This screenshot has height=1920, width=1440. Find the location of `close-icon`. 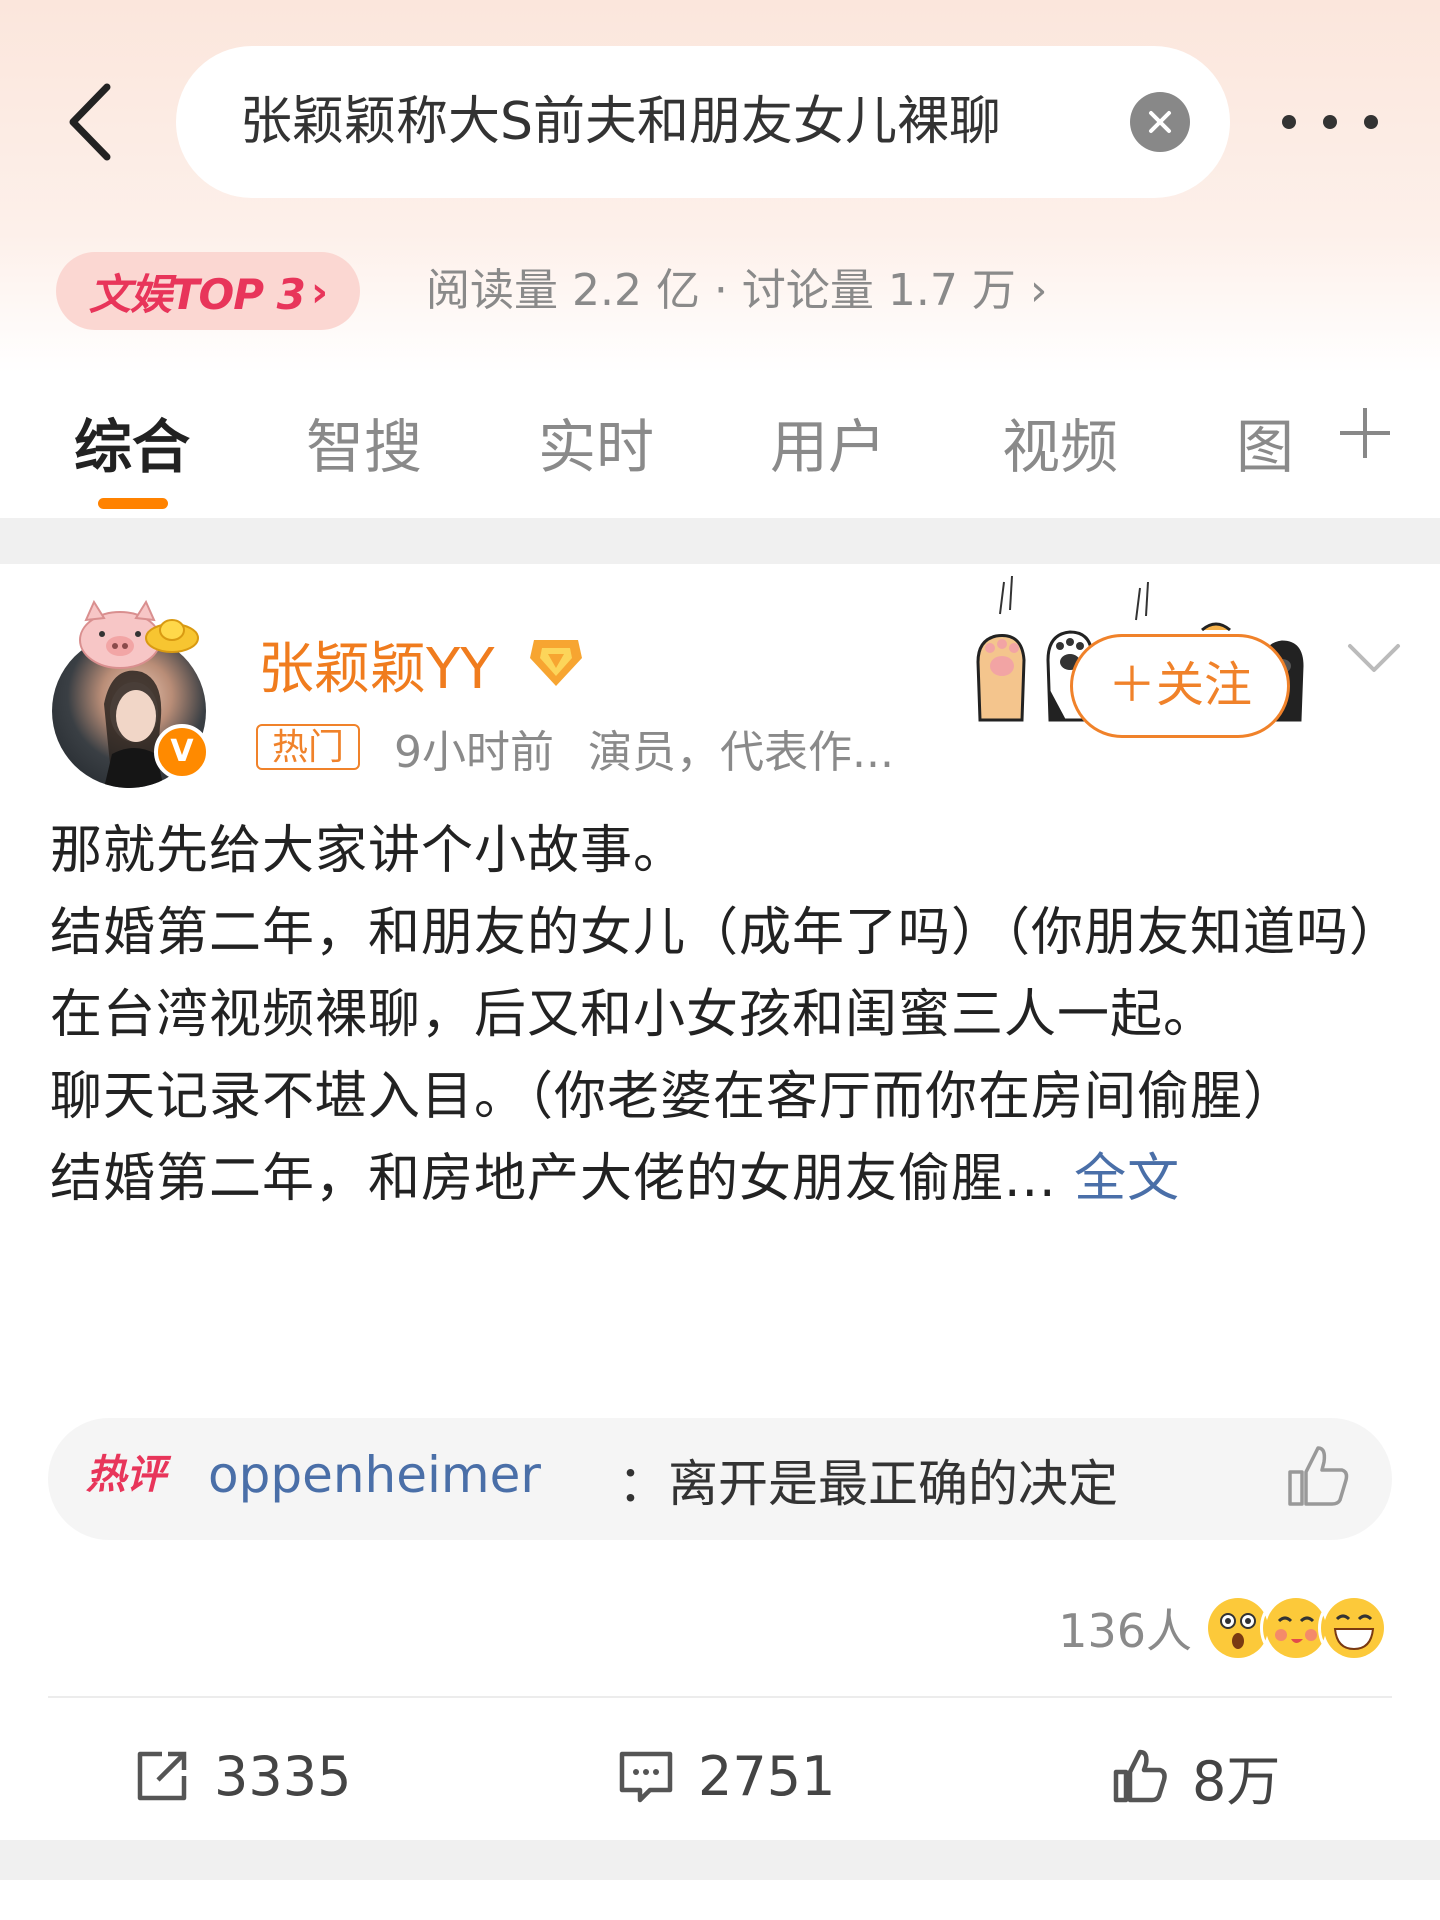

close-icon is located at coordinates (1160, 122).